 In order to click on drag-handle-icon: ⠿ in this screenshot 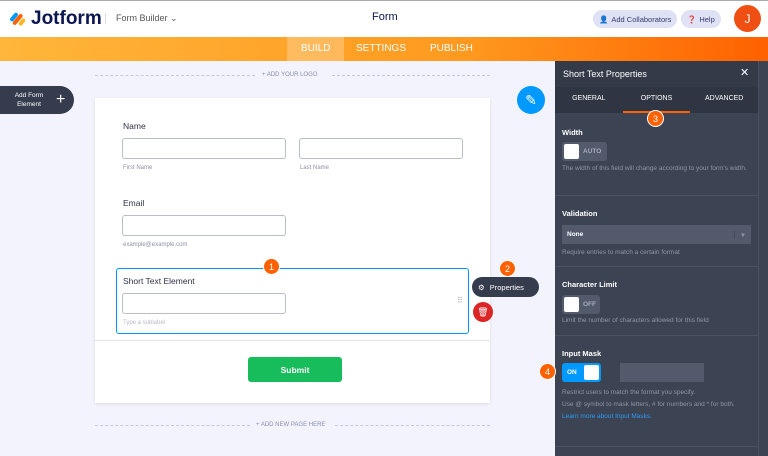, I will do `click(460, 300)`.